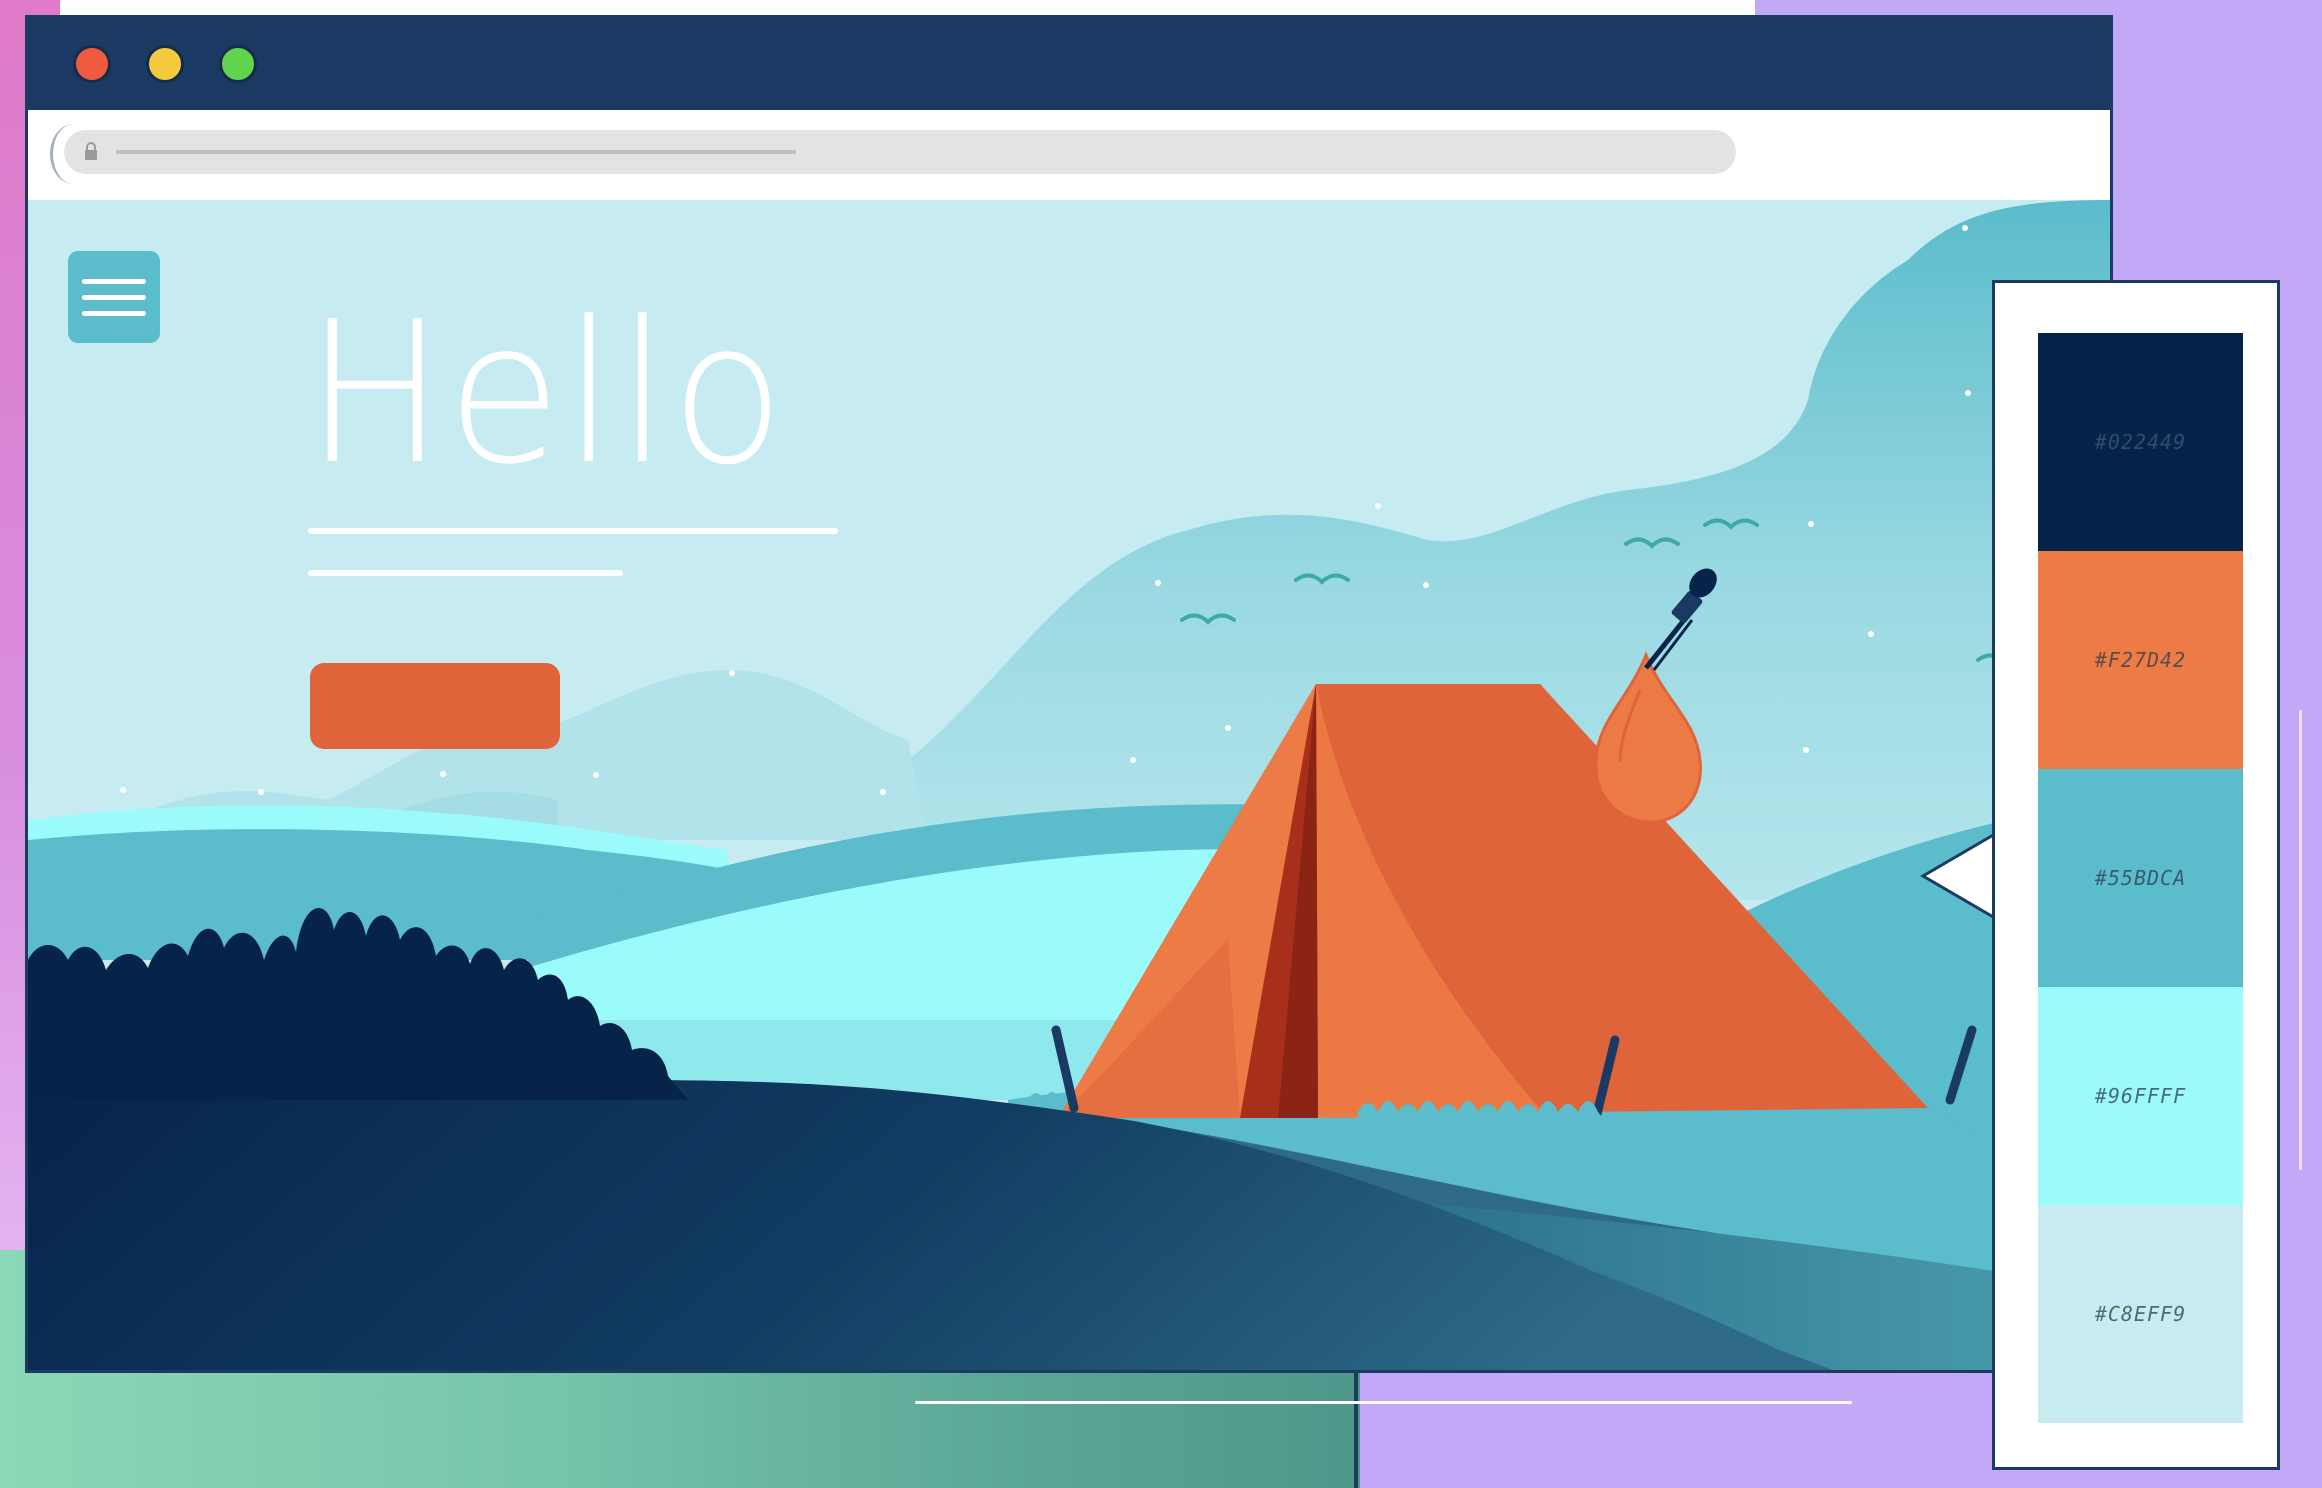 Image resolution: width=2322 pixels, height=1488 pixels. I want to click on maximize-window-button, so click(238, 64).